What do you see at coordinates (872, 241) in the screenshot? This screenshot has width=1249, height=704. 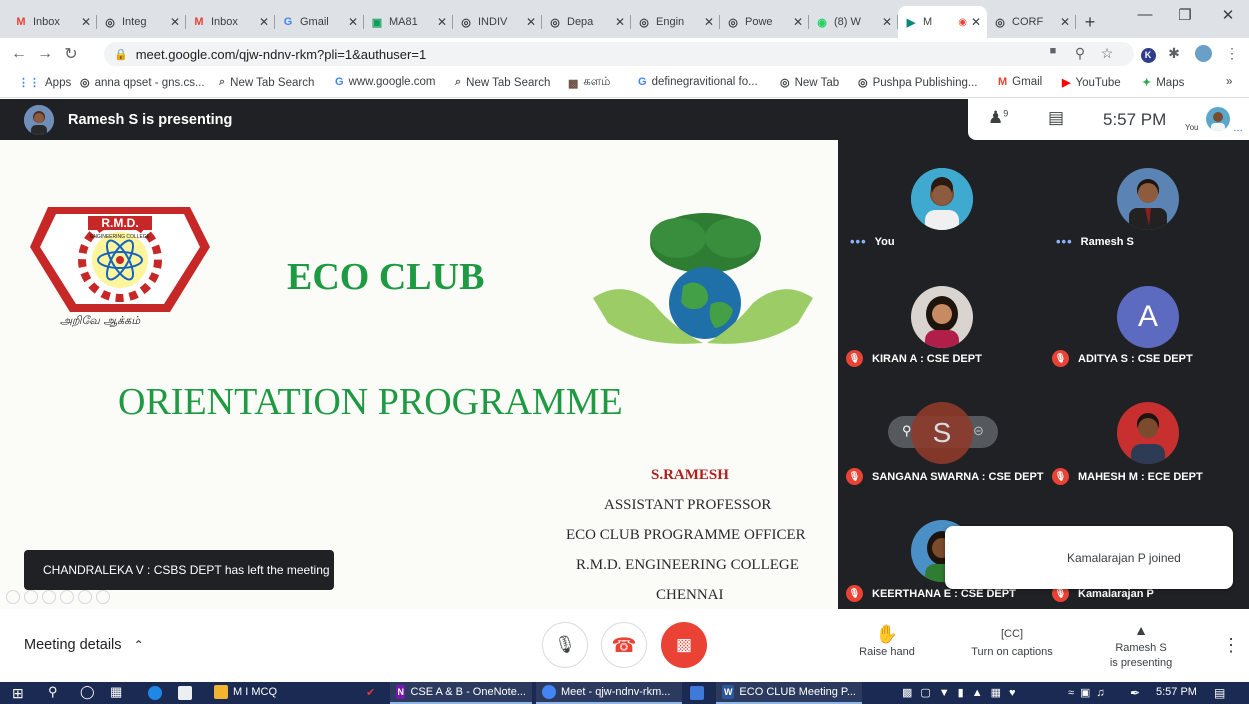 I see `participant-tile-you: ••• You` at bounding box center [872, 241].